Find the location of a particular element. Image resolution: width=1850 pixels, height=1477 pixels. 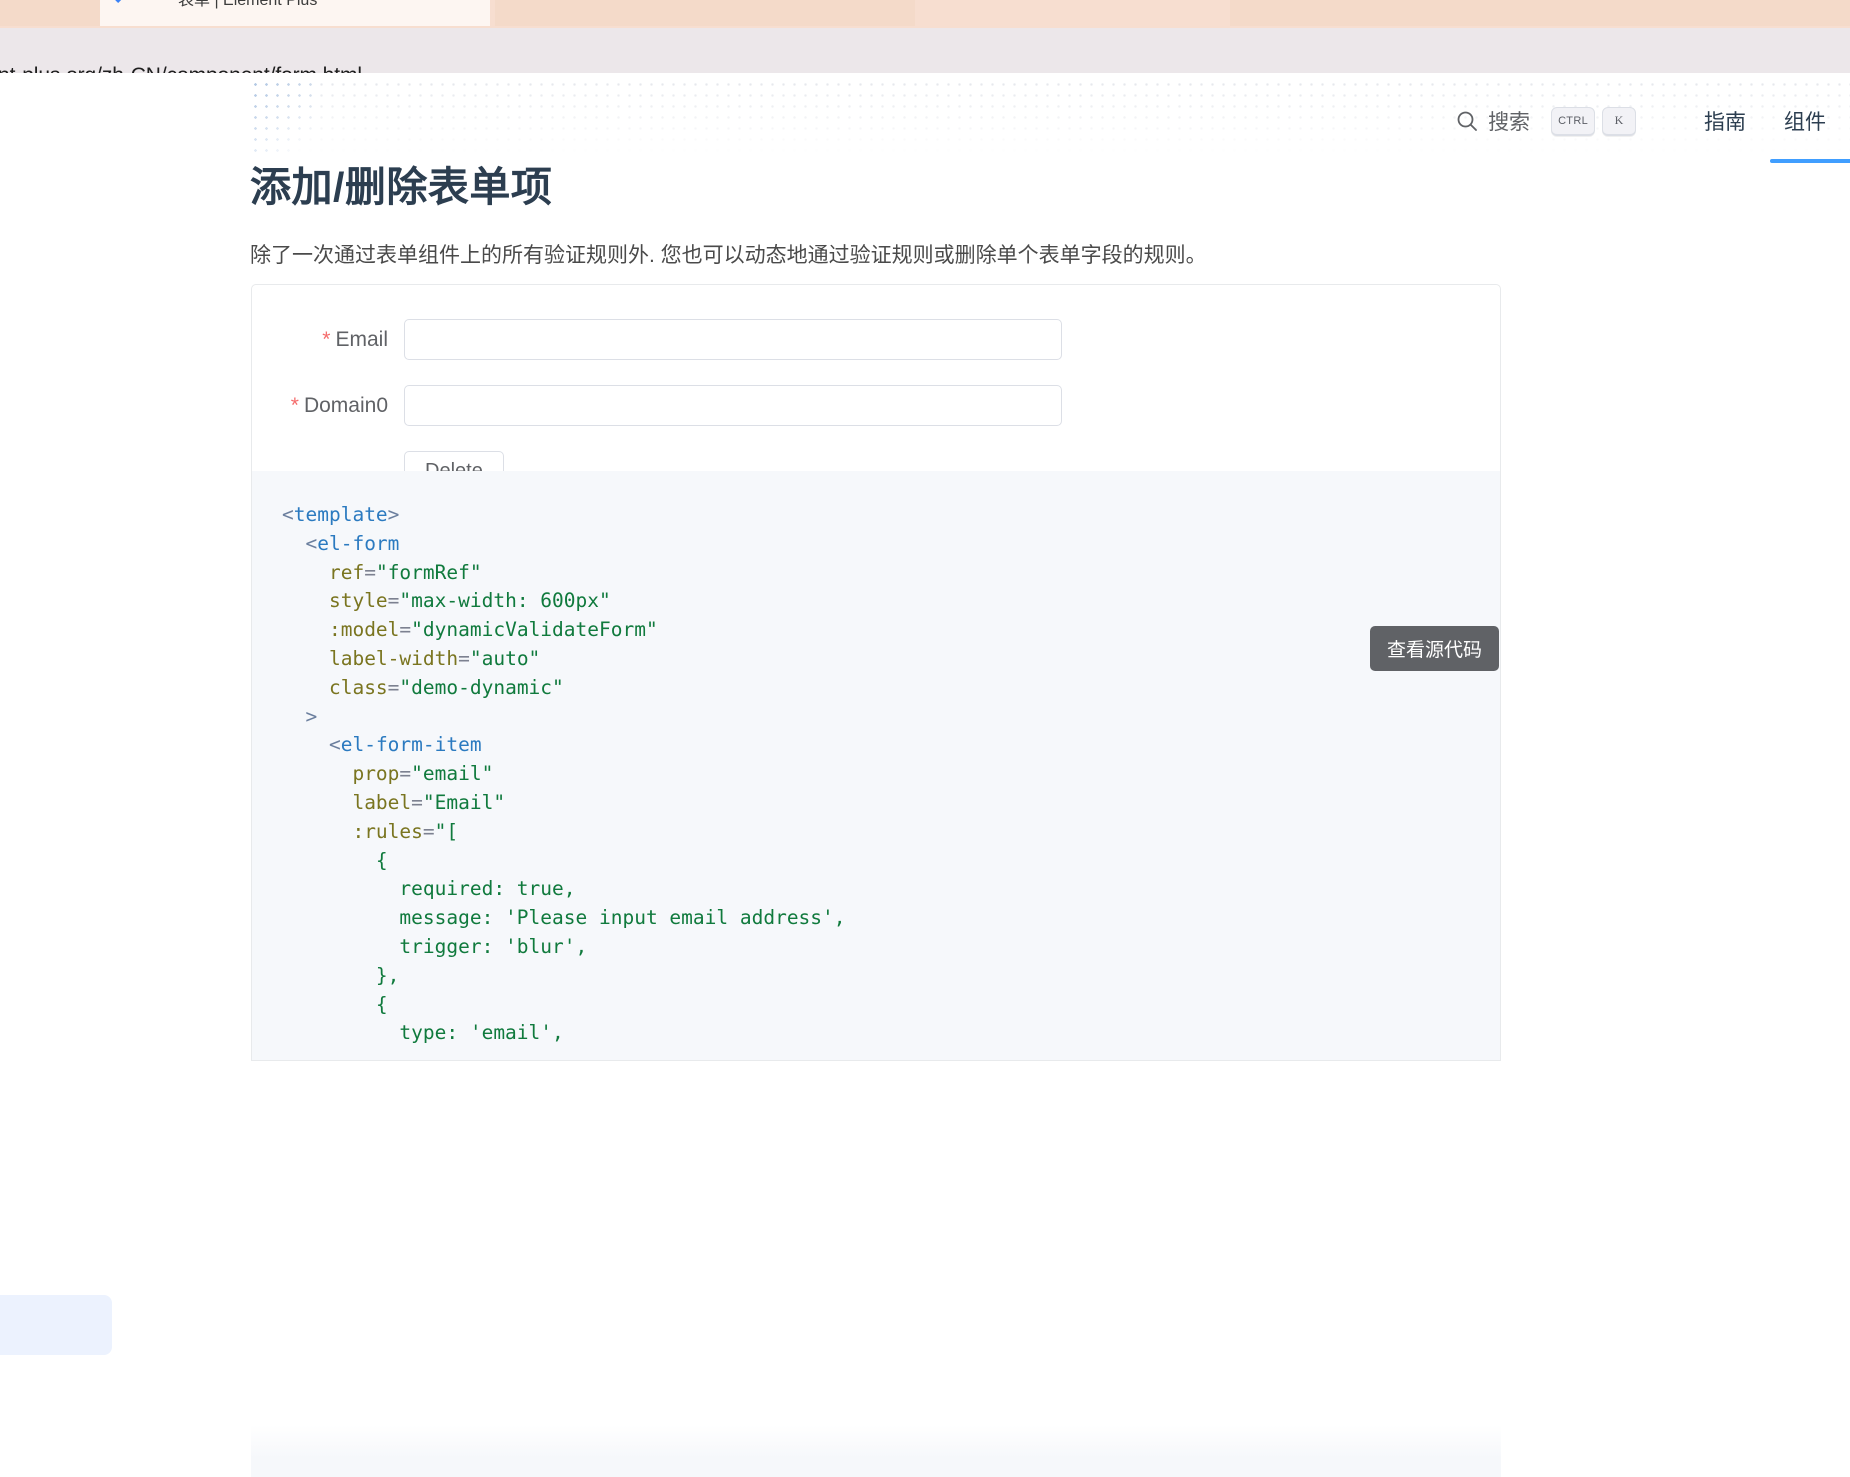

sidebar-item-active-highlight is located at coordinates (56, 1325).